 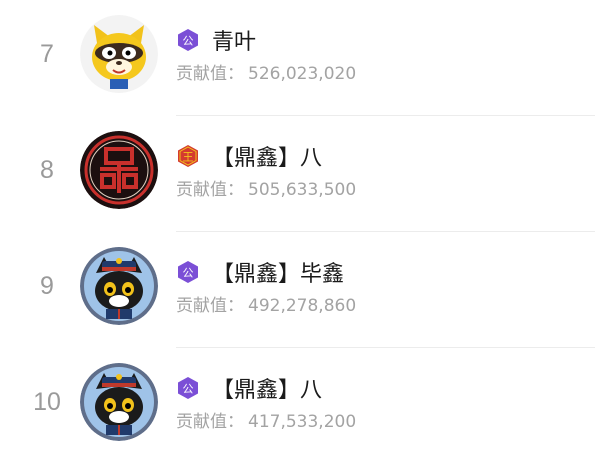 I want to click on rank-number: 9, so click(x=47, y=286).